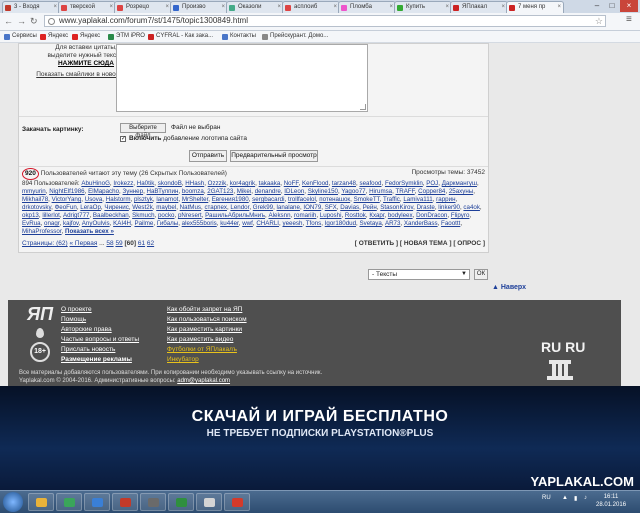 The width and height of the screenshot is (640, 513). I want to click on browser-tab: Оказоли ×, so click(255, 7).